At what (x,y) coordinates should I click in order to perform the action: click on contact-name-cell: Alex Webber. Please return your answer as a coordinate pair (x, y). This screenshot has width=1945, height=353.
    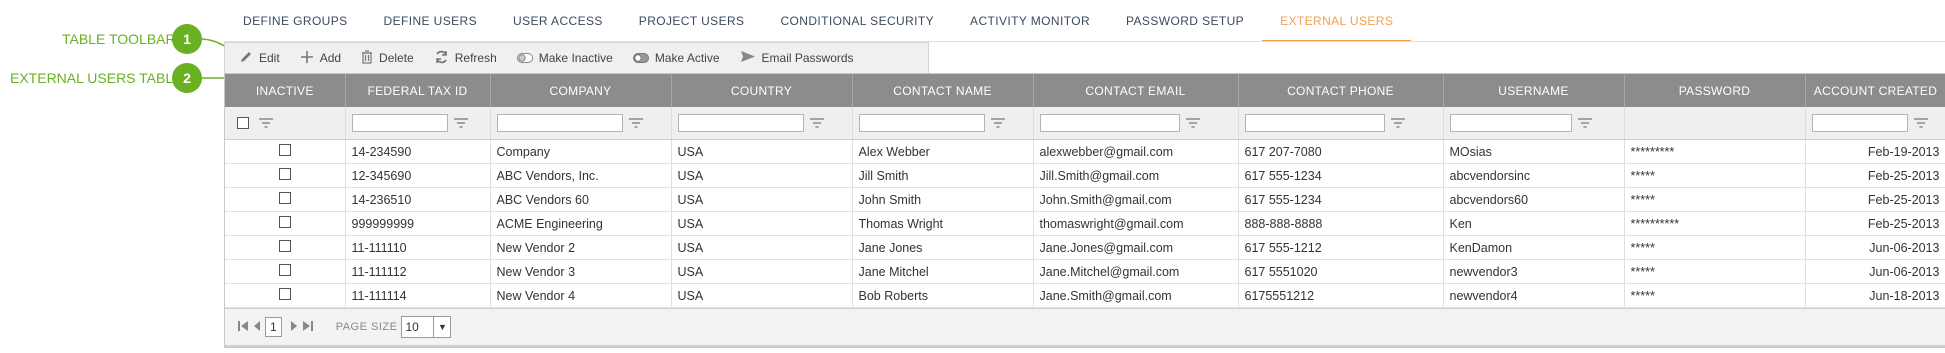
    Looking at the image, I should click on (943, 151).